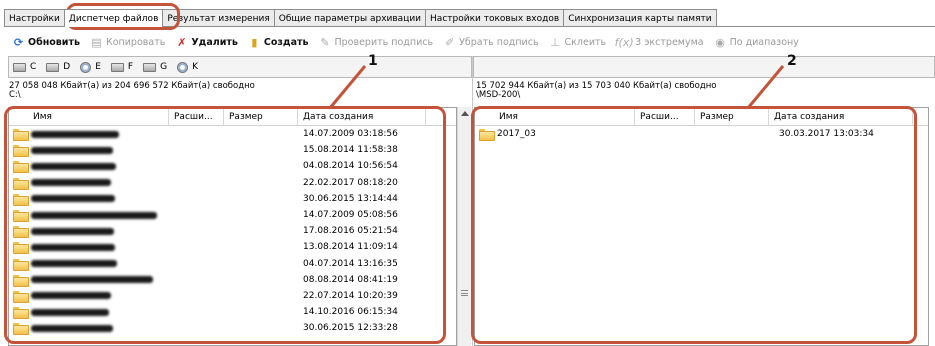  Describe the element at coordinates (113, 18) in the screenshot. I see `tab-file-manager: Диспетчер файлов` at that location.